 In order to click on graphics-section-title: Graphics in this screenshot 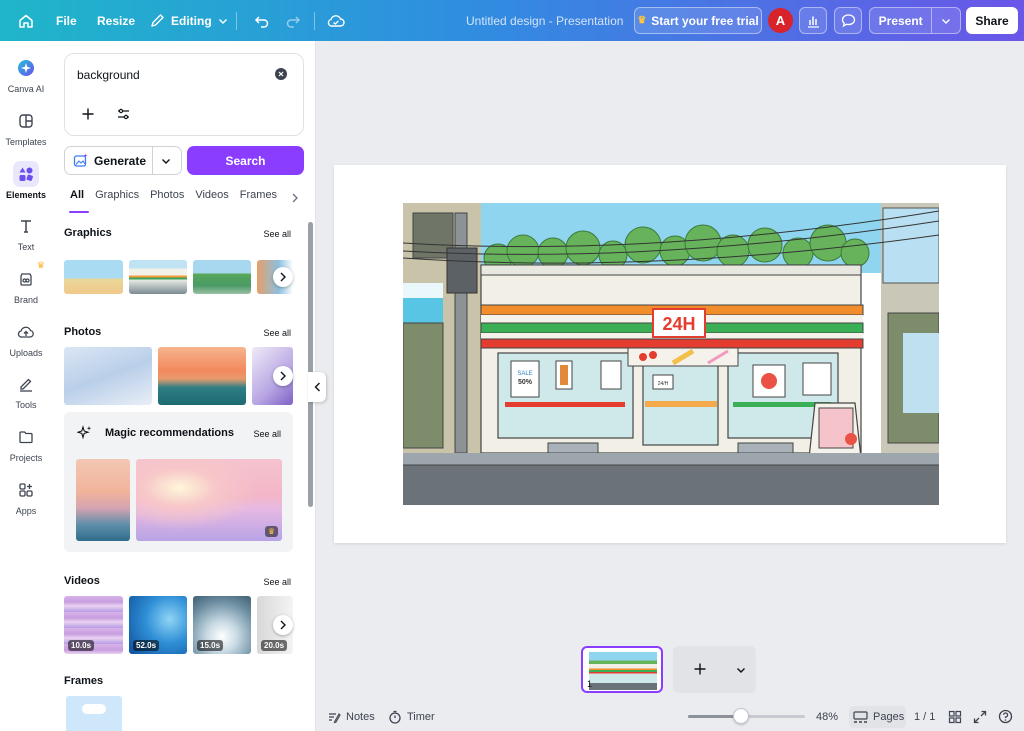, I will do `click(88, 233)`.